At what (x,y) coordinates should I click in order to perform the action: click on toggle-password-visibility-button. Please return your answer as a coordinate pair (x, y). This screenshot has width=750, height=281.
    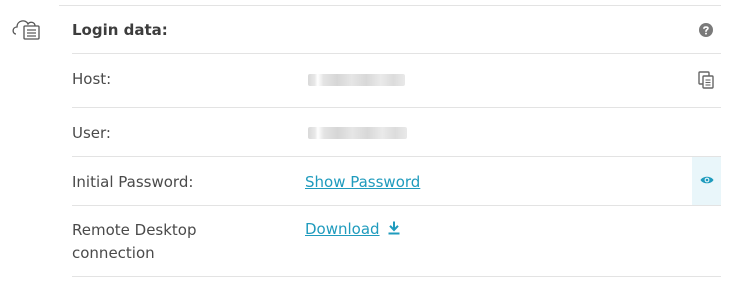
    Looking at the image, I should click on (706, 181).